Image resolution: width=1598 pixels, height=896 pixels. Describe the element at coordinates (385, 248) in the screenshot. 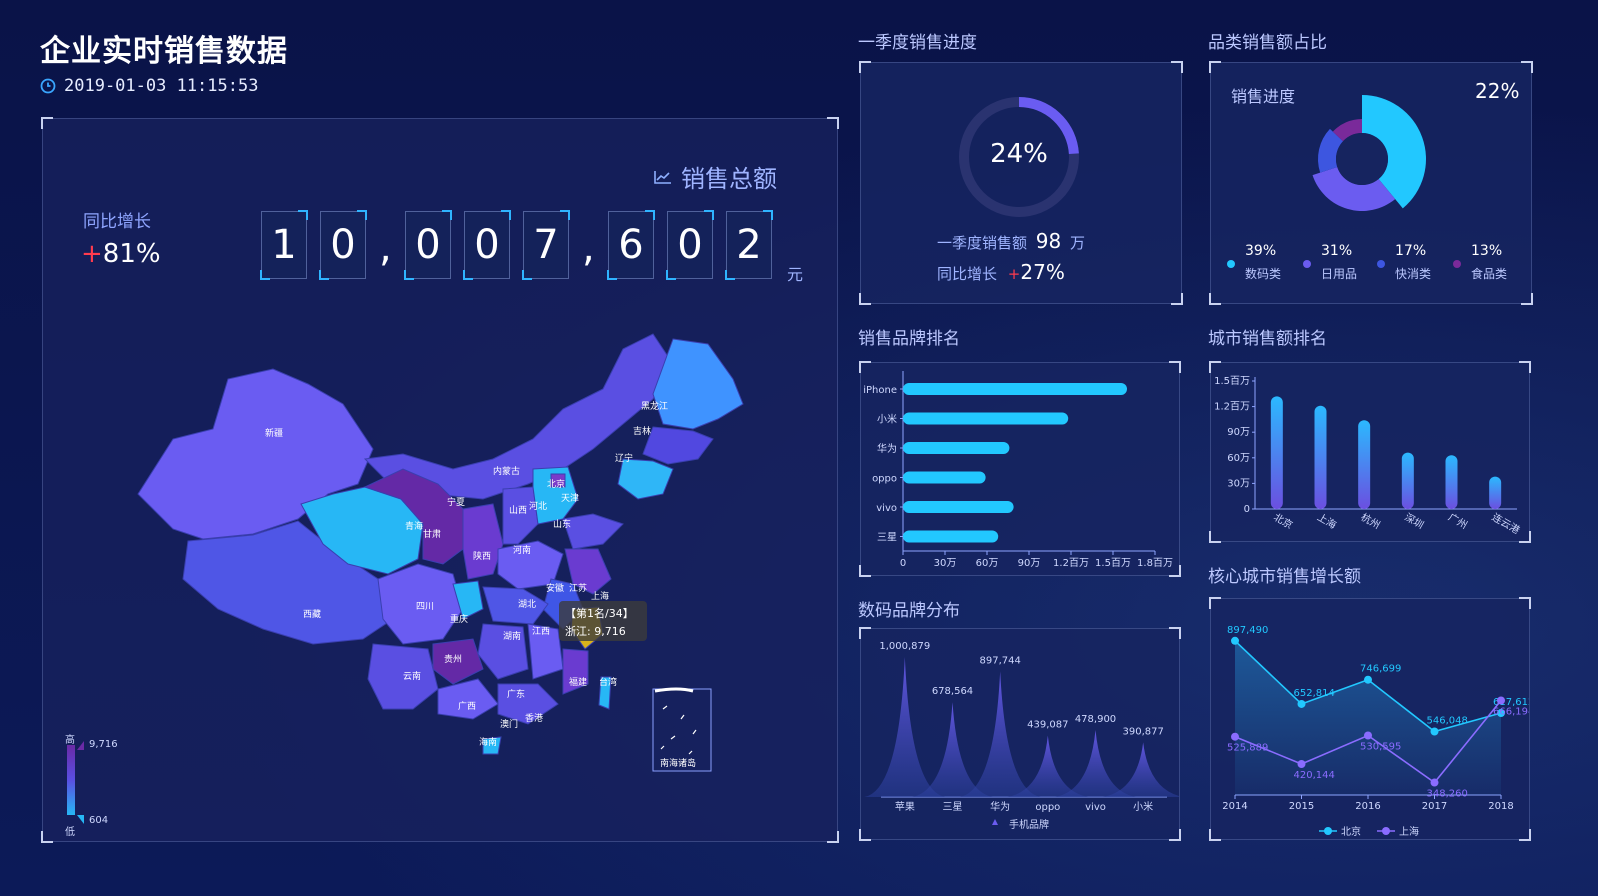

I see `digit-comma: ,` at that location.